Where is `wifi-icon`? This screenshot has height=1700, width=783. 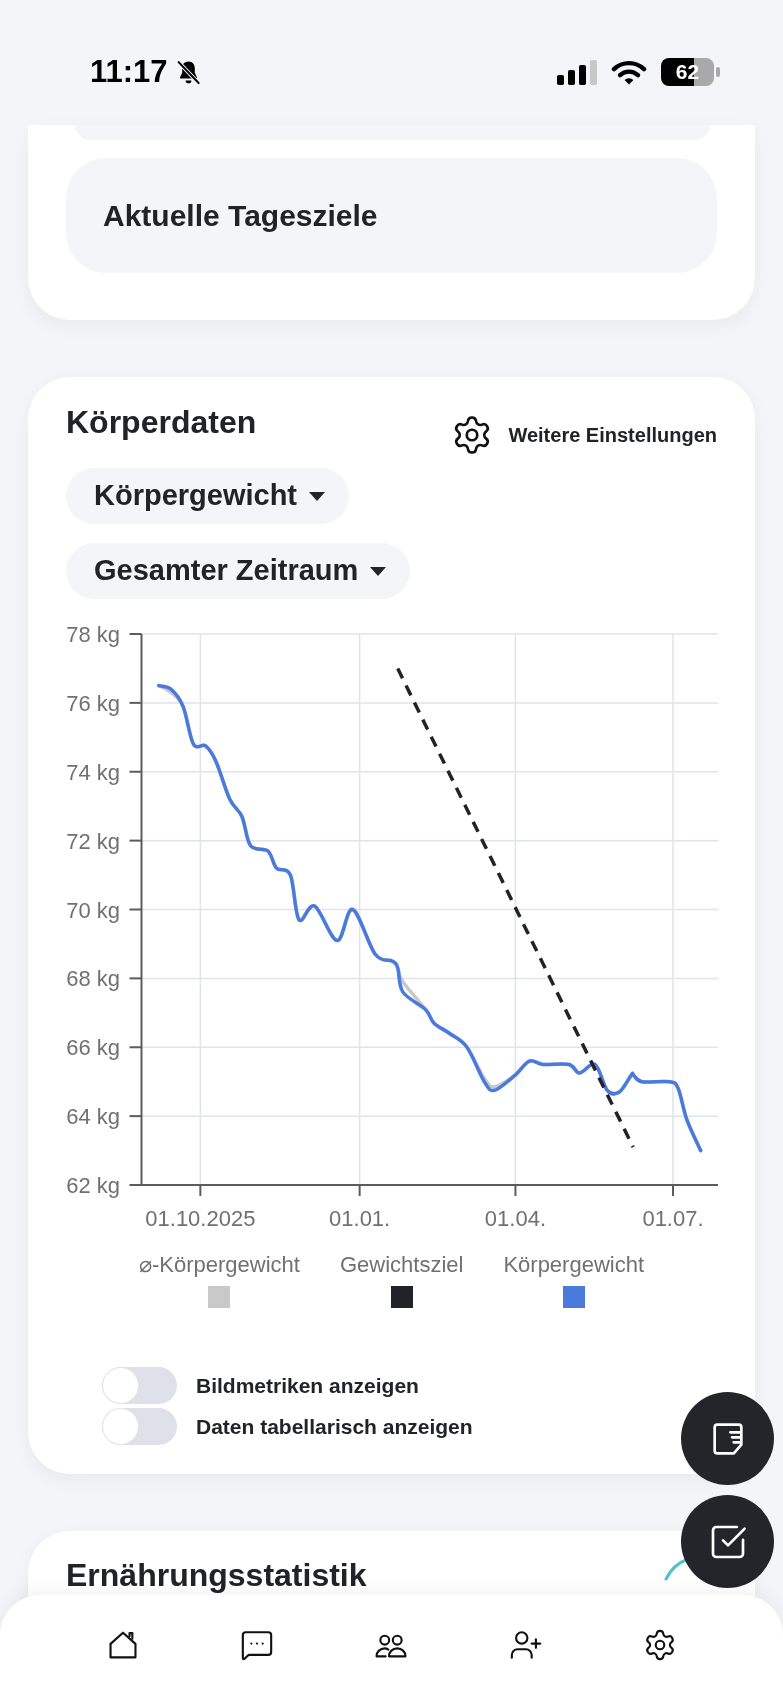 wifi-icon is located at coordinates (629, 72).